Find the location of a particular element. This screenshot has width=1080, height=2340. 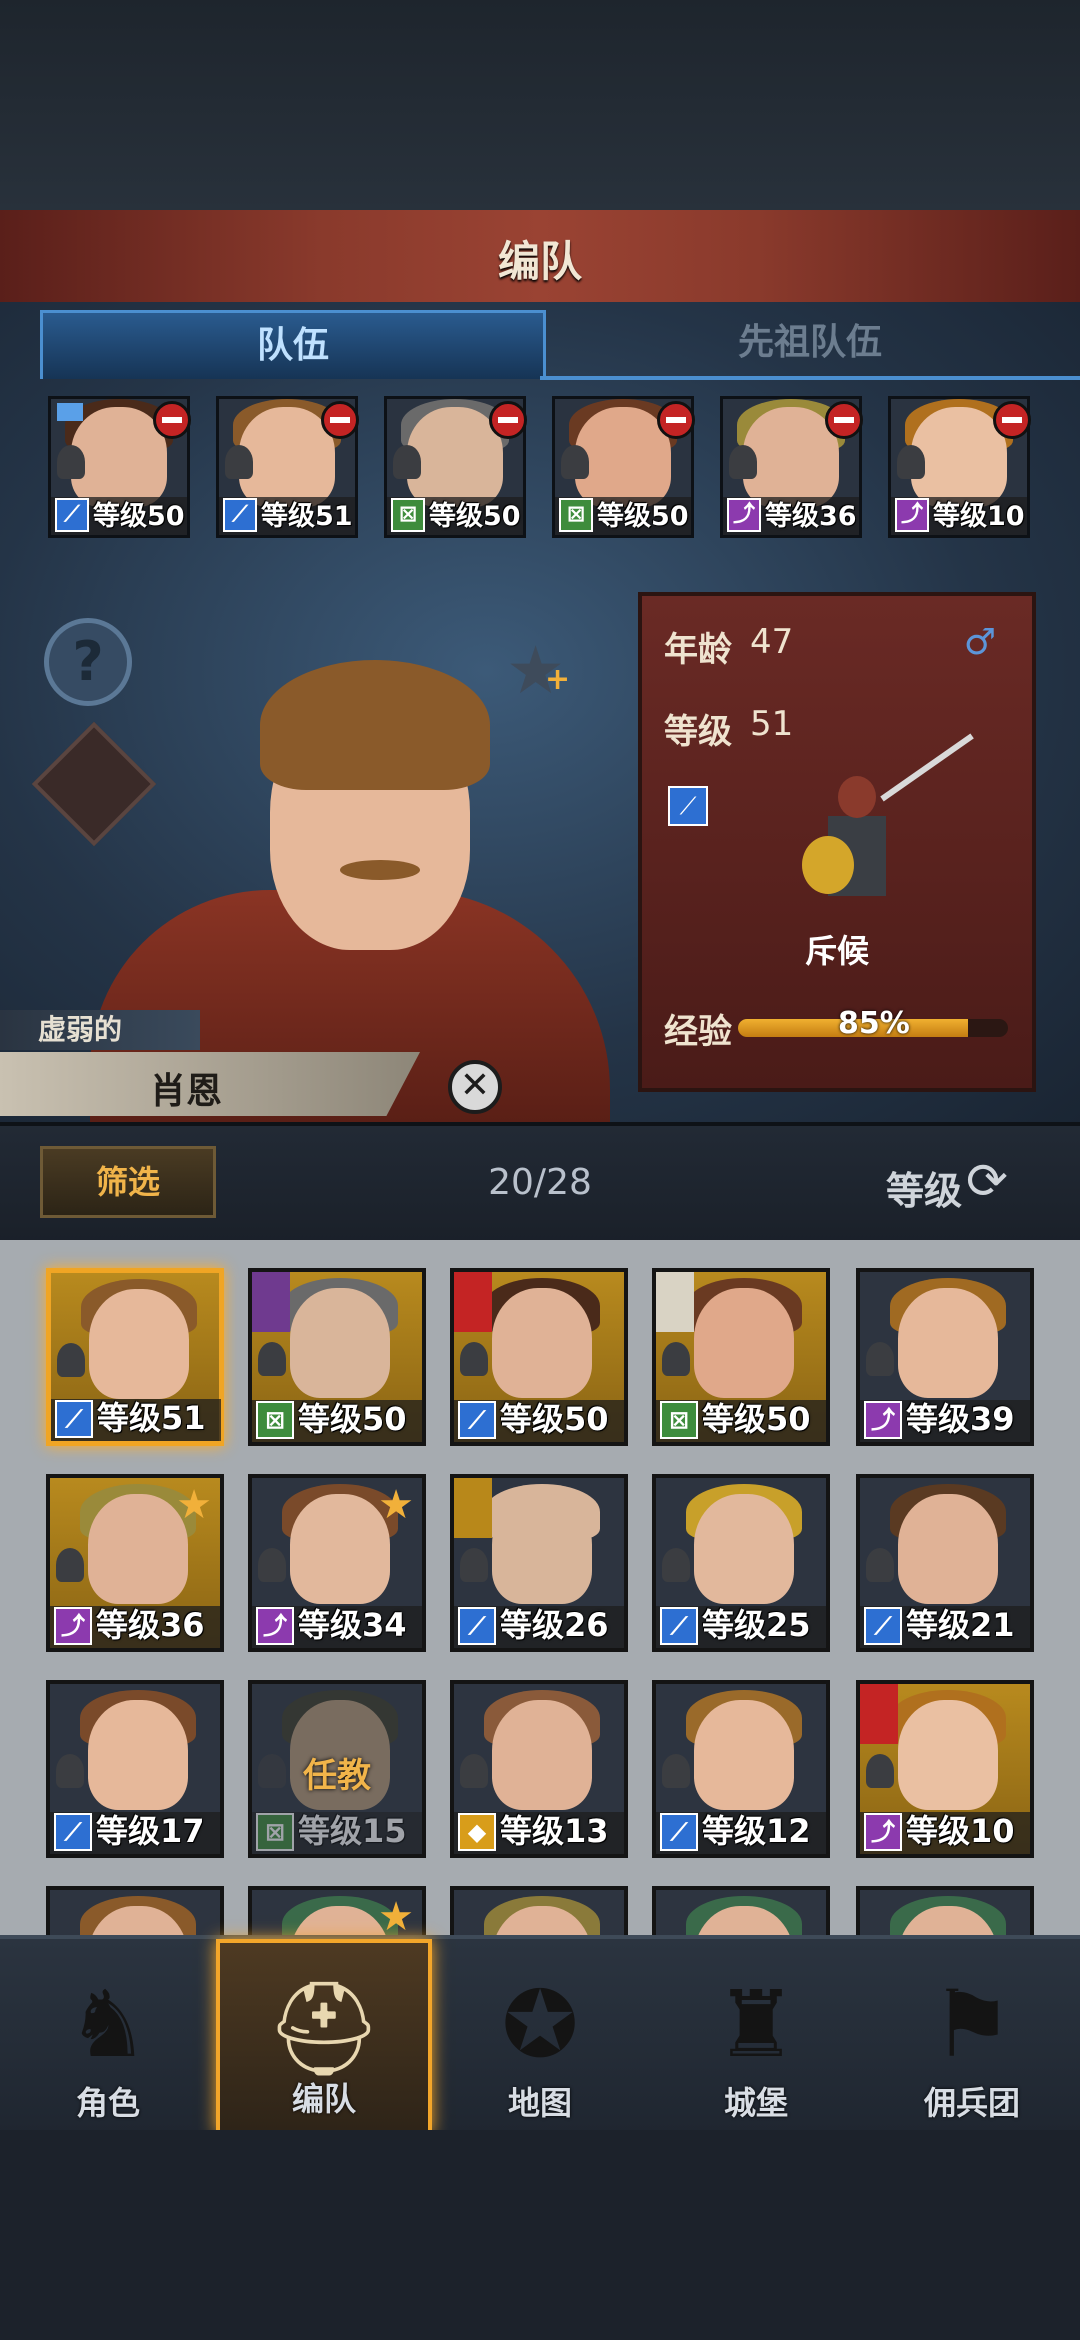

roster-card: ⟋ 等级26 is located at coordinates (539, 1563).